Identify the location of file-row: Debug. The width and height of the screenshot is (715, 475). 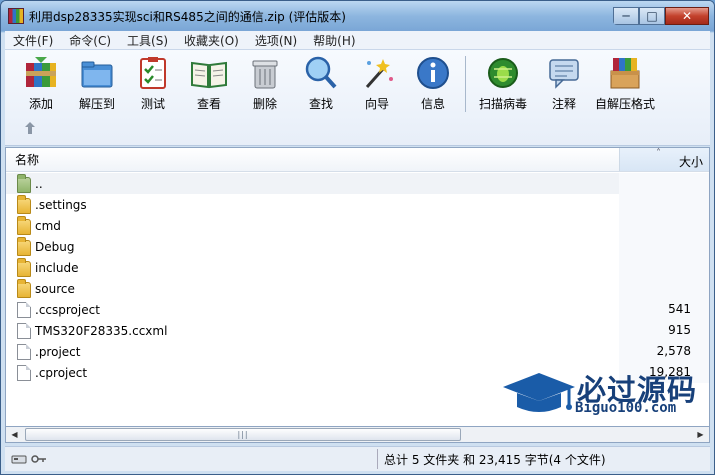
(357, 246).